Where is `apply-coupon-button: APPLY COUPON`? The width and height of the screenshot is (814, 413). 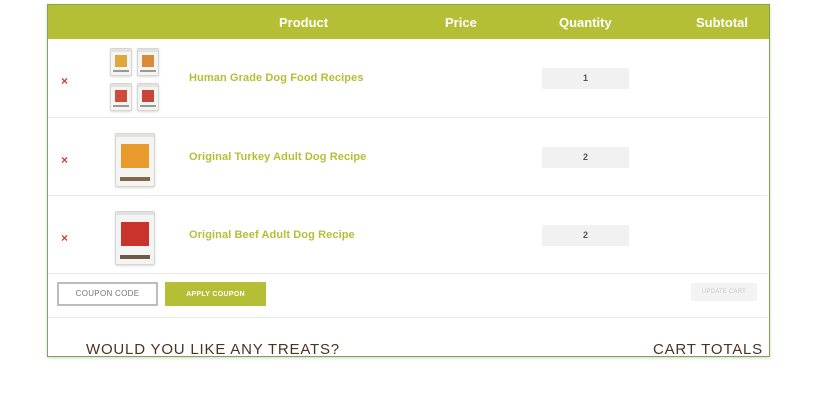 apply-coupon-button: APPLY COUPON is located at coordinates (215, 294).